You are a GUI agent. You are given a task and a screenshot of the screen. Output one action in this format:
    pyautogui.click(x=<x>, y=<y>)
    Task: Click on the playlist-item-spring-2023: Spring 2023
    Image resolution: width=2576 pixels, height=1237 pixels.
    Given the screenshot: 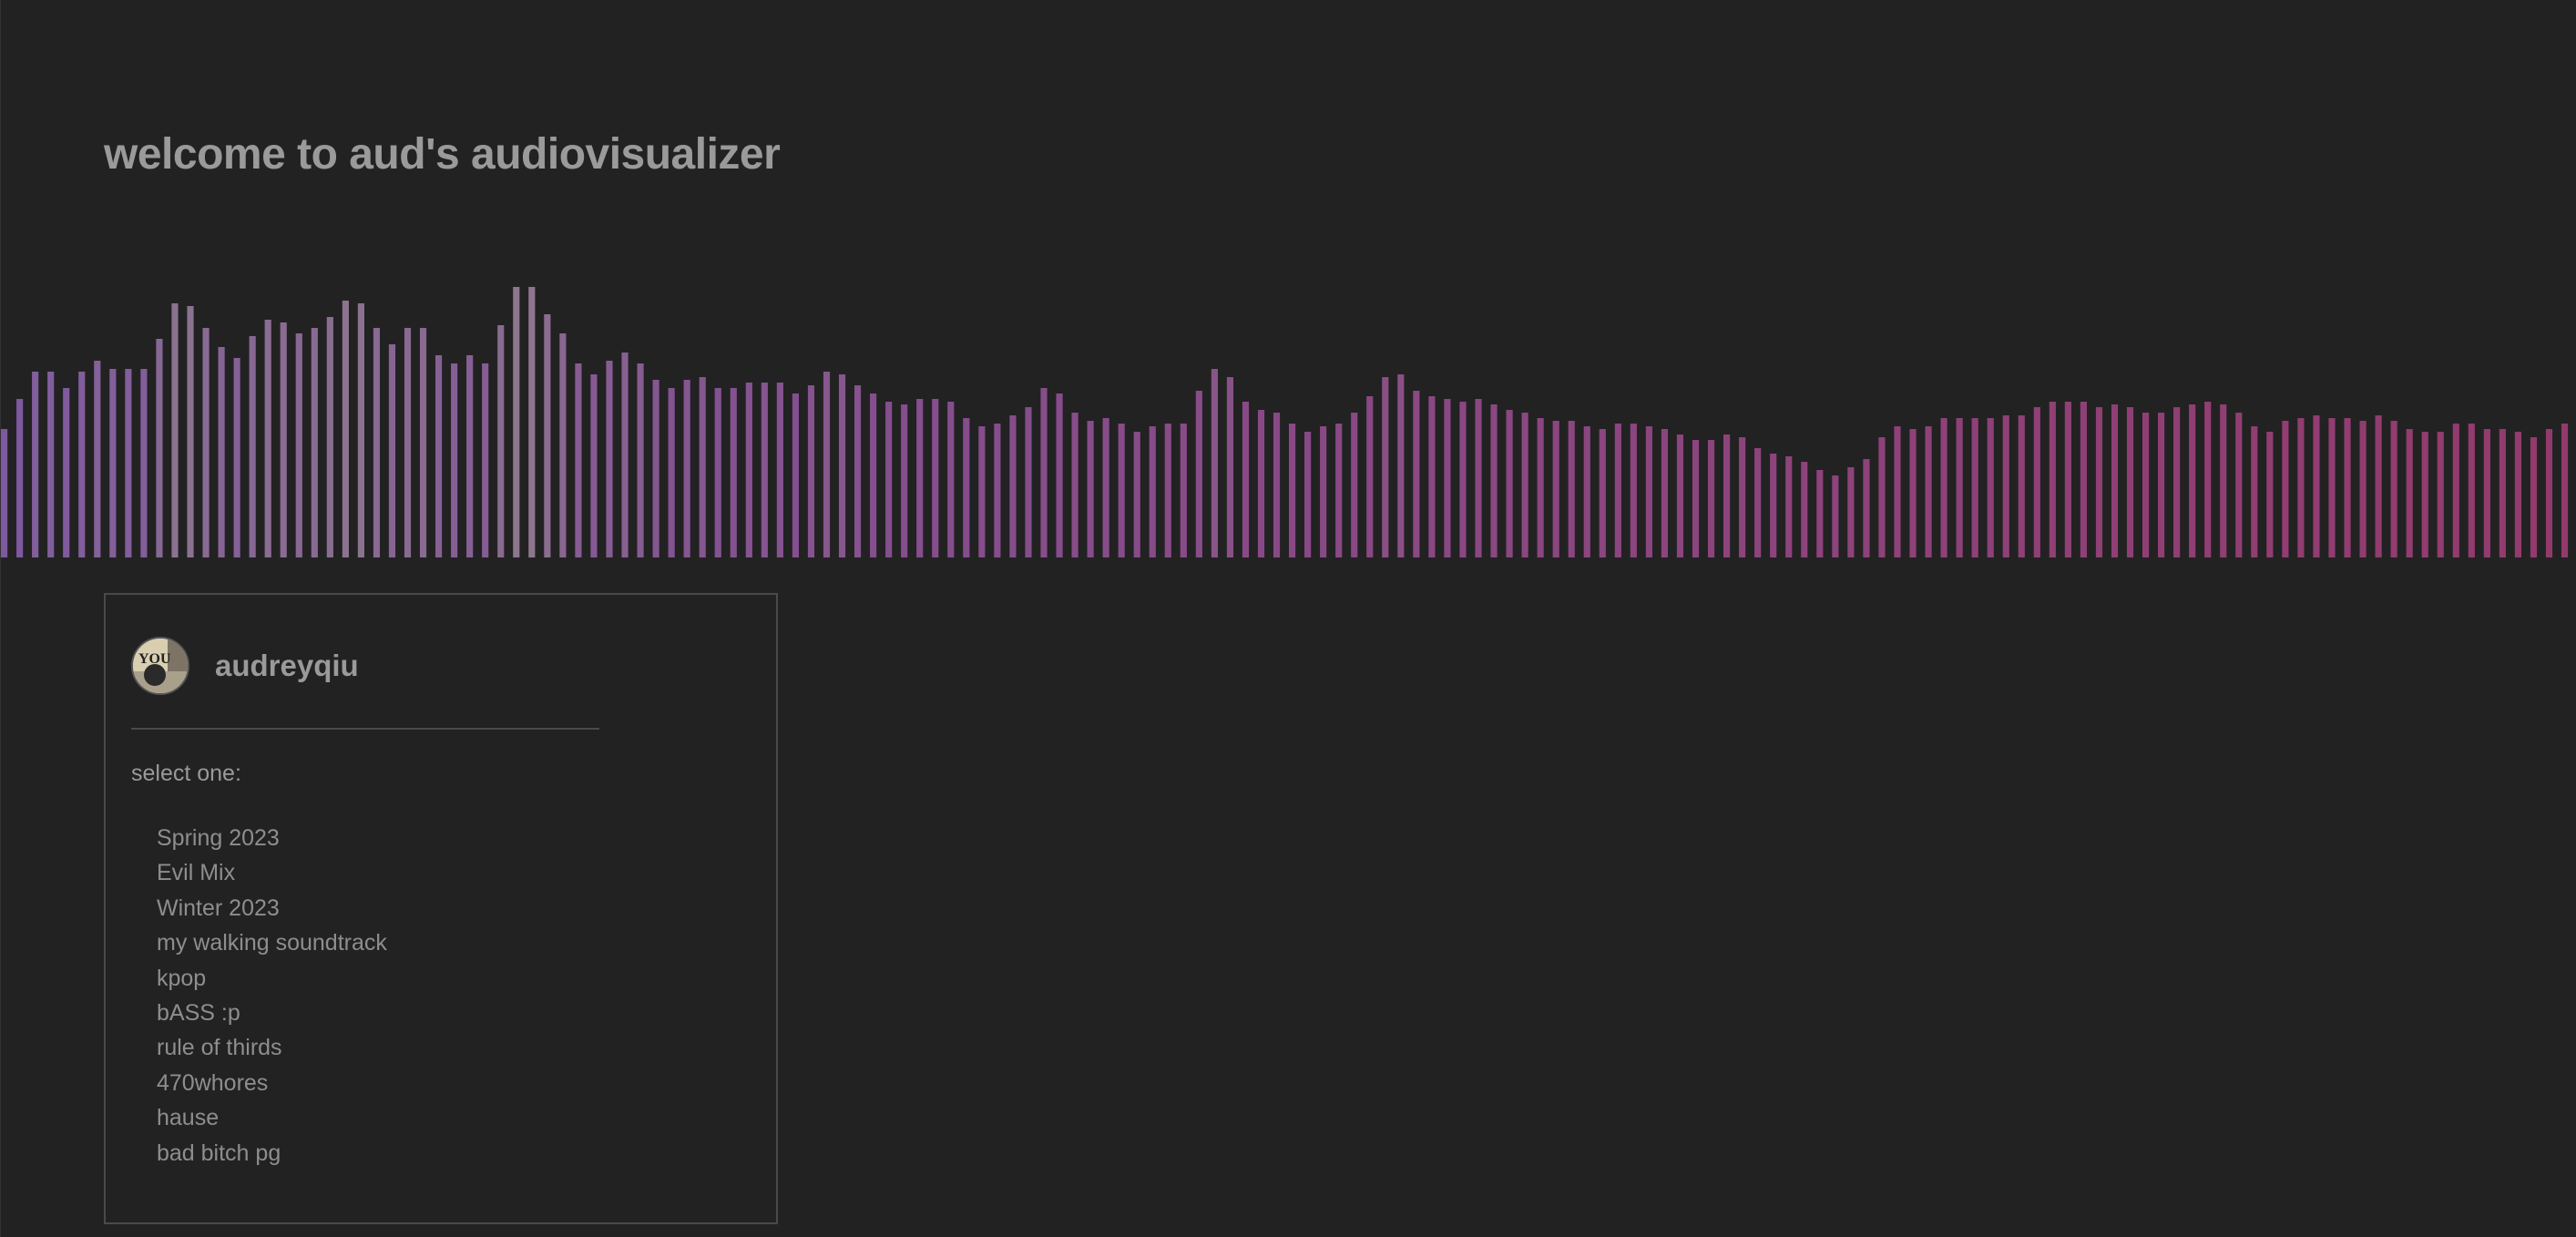 What is the action you would take?
    pyautogui.click(x=272, y=838)
    